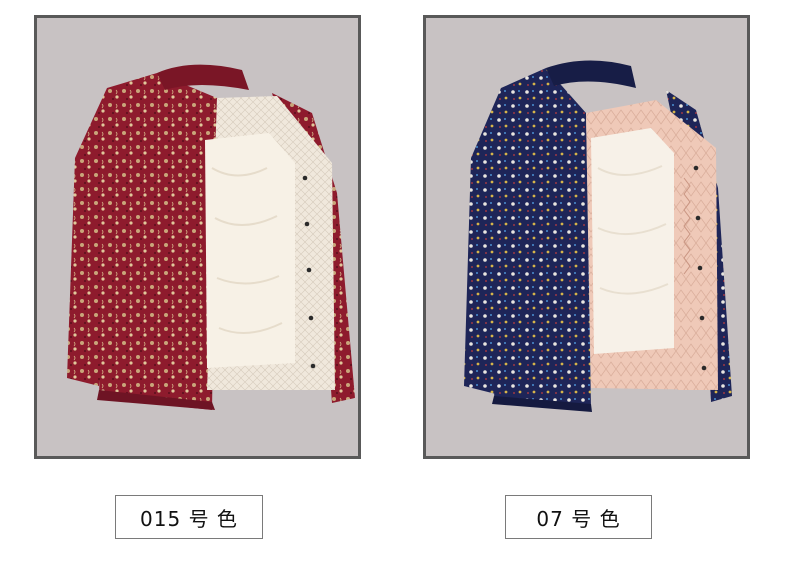 The image size is (790, 562). I want to click on color-label-07: 07 号 色, so click(578, 517).